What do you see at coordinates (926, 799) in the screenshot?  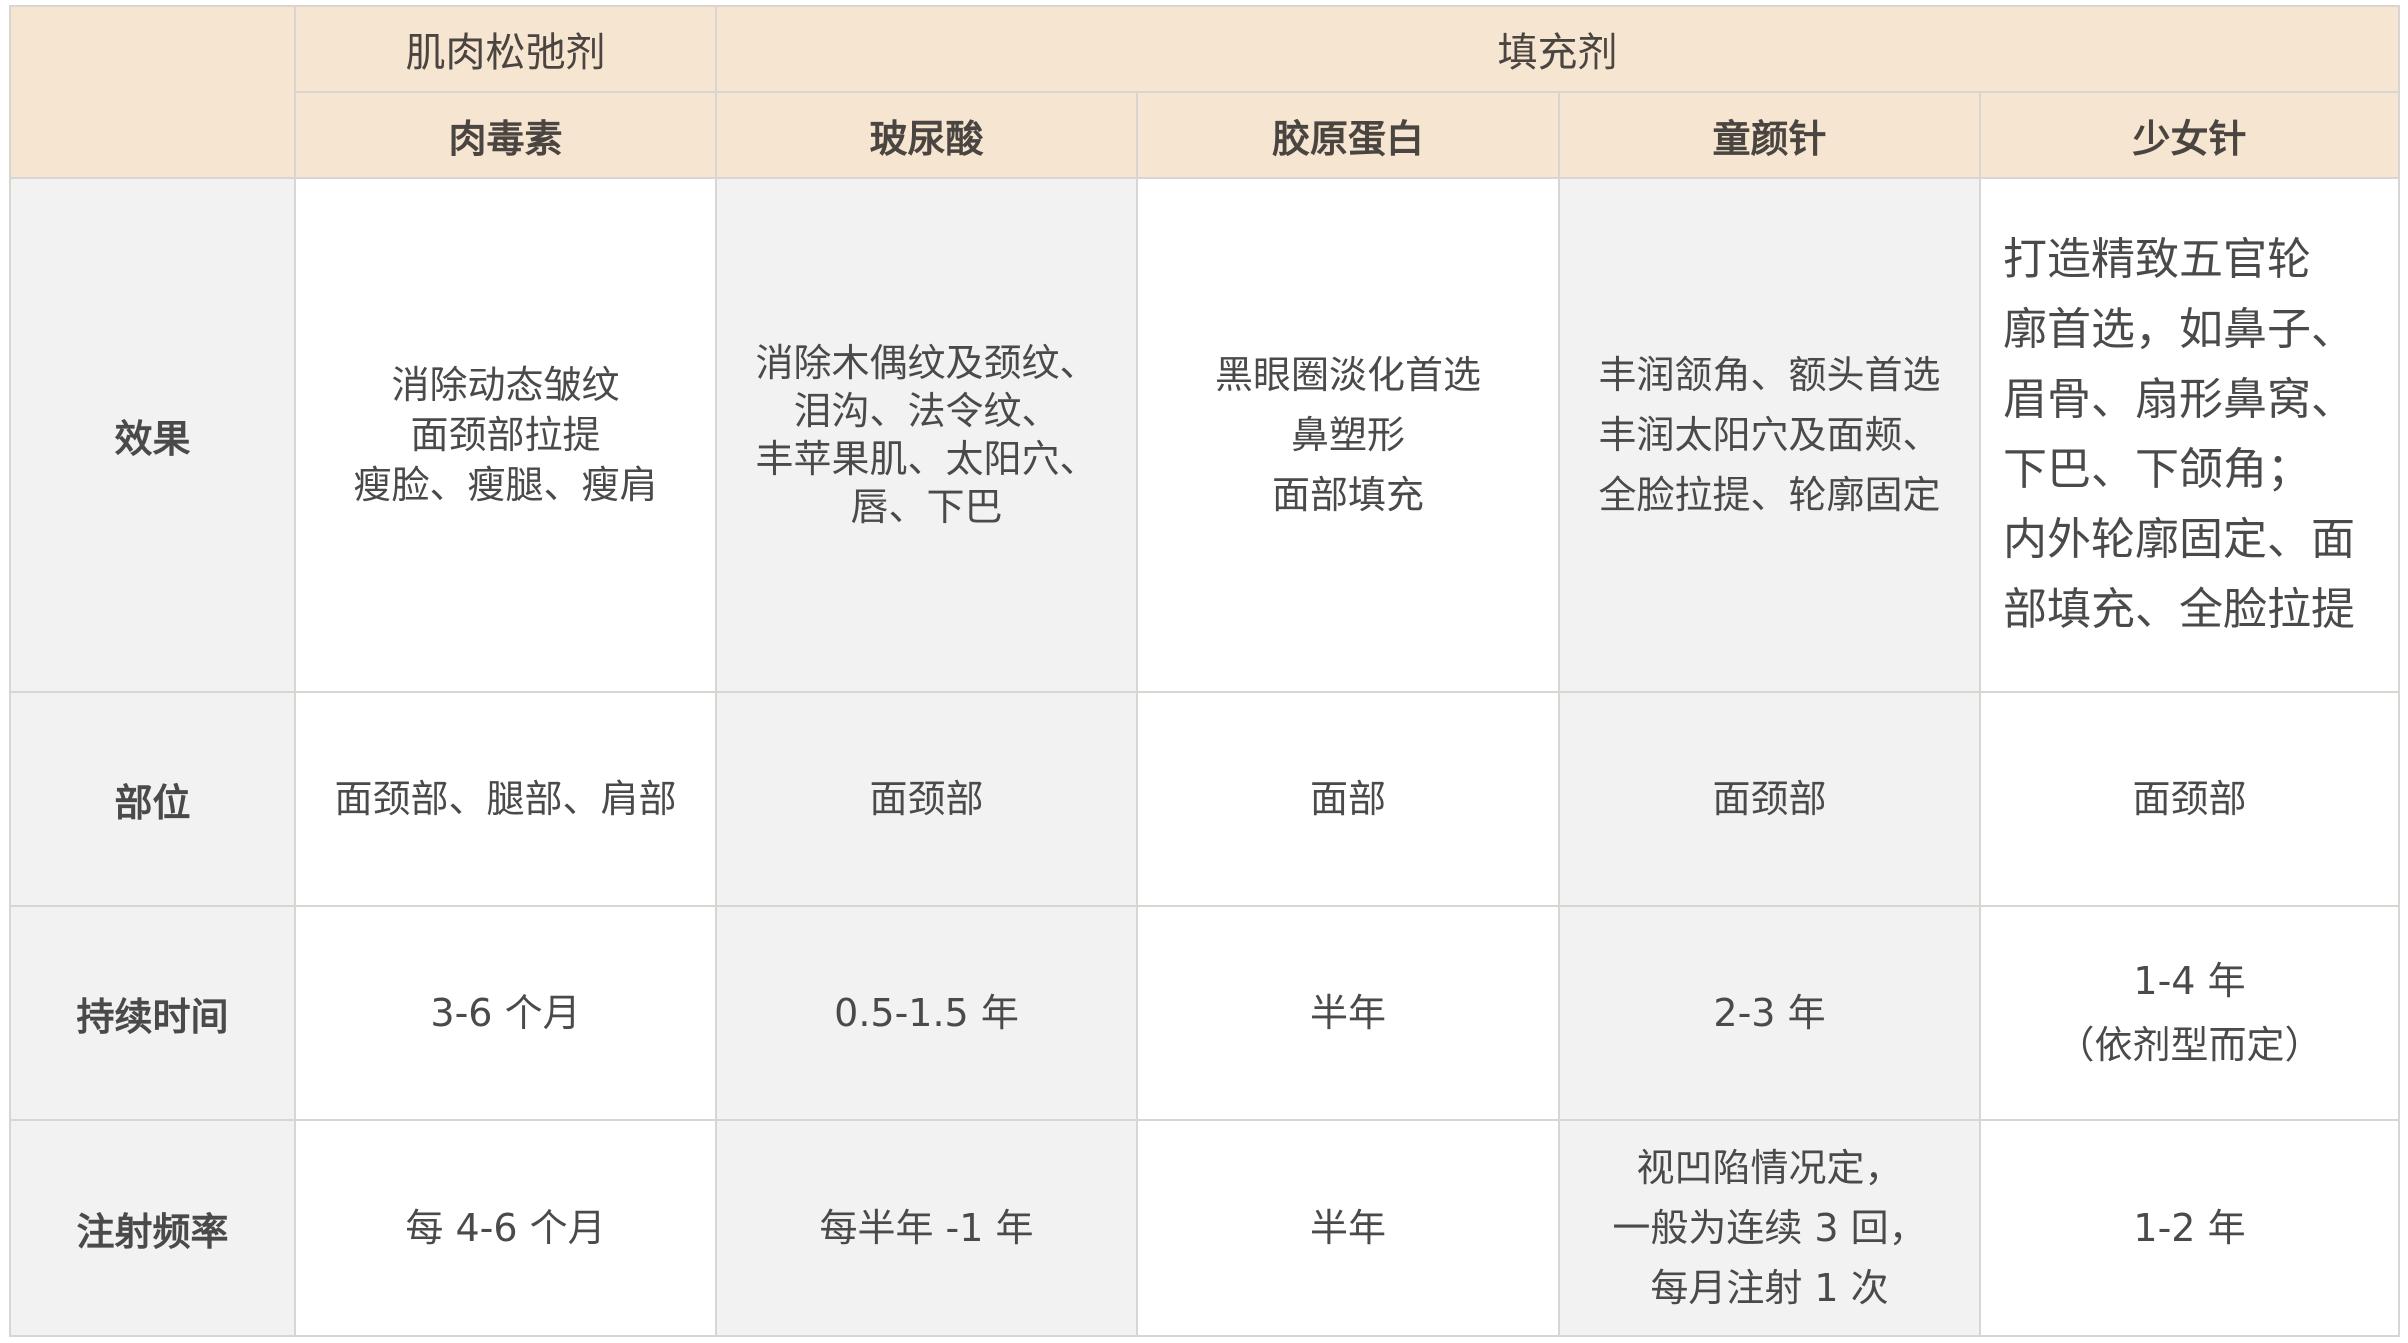 I see `part-cell-hyaluronic-acid: 面颈部` at bounding box center [926, 799].